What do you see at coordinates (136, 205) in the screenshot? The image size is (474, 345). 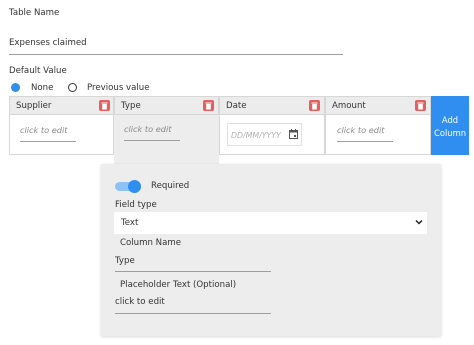 I see `field-type-label: Field type` at bounding box center [136, 205].